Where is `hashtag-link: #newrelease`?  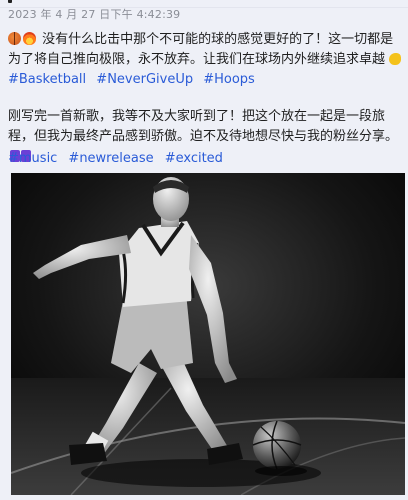 hashtag-link: #newrelease is located at coordinates (110, 158).